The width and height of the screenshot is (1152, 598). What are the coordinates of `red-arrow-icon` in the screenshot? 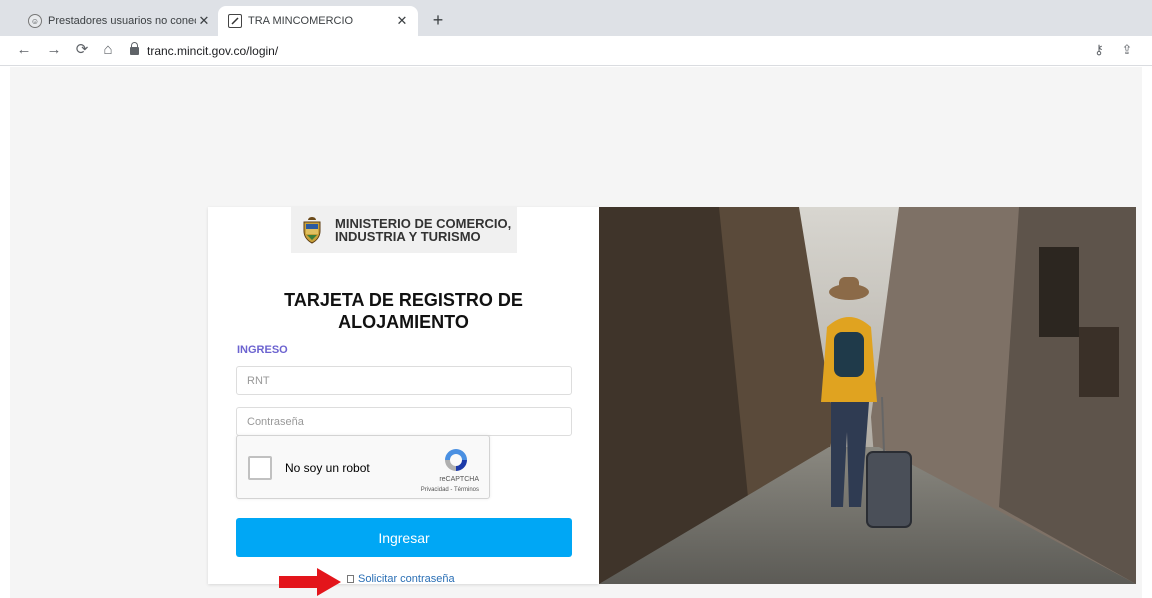 It's located at (310, 582).